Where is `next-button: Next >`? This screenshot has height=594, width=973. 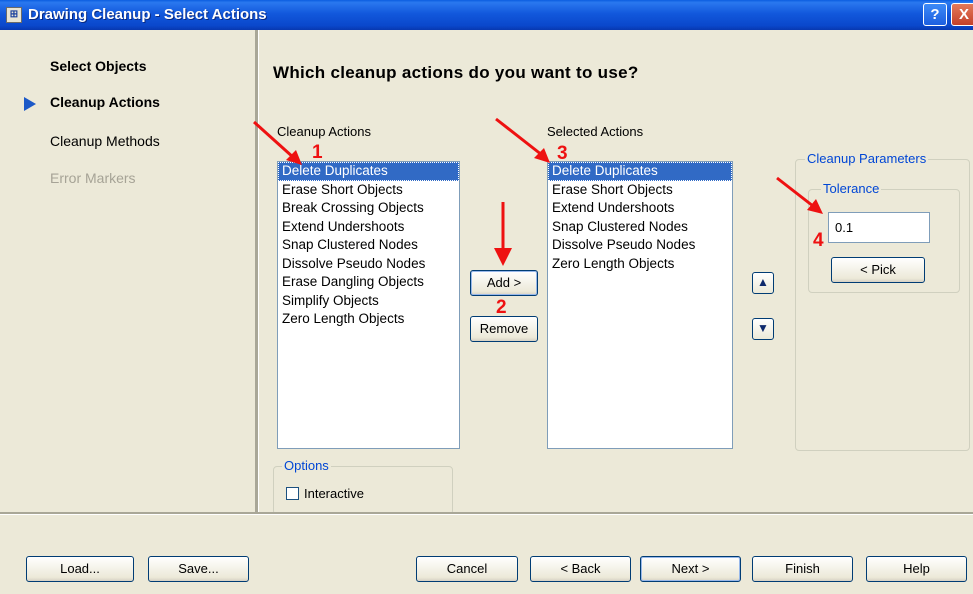
next-button: Next > is located at coordinates (690, 569).